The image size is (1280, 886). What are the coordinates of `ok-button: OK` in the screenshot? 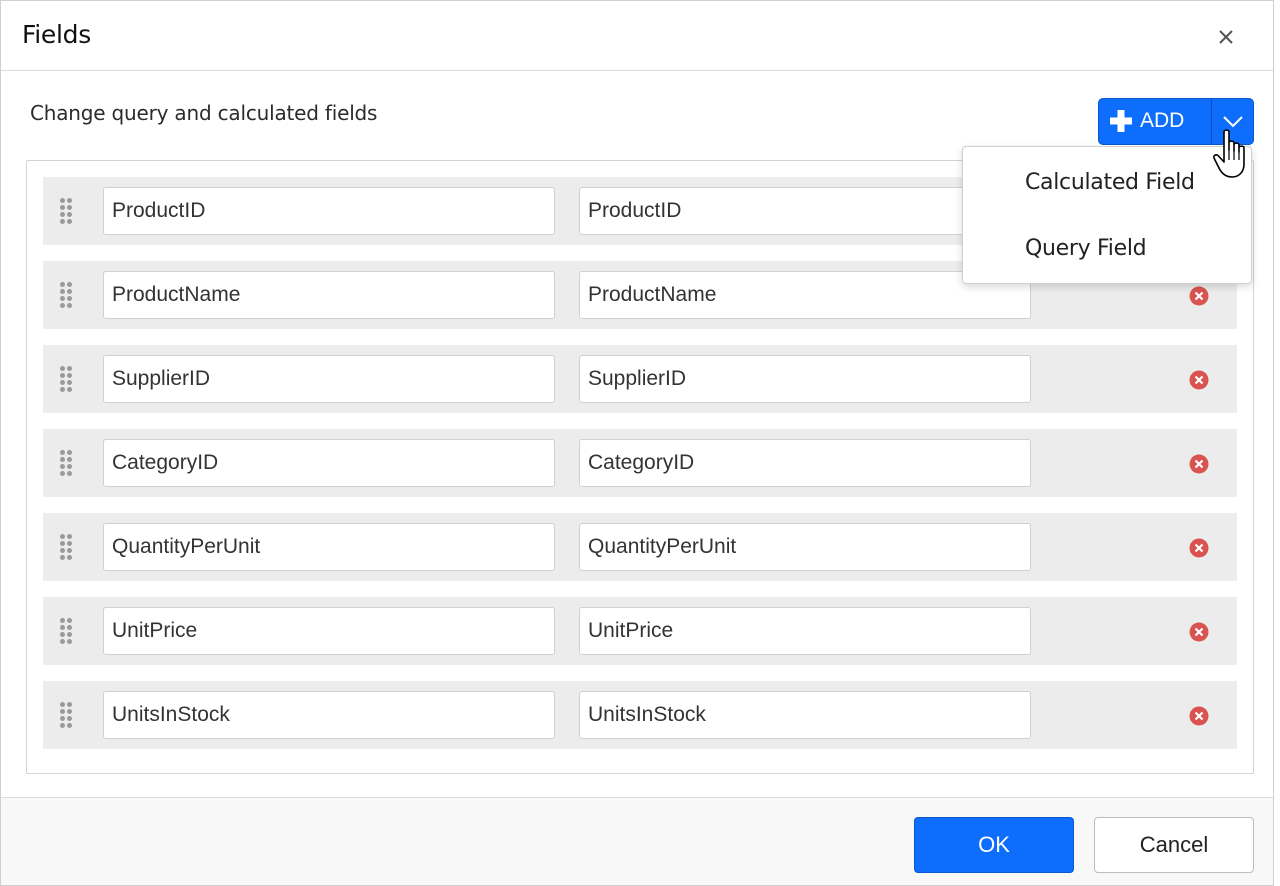 It's located at (994, 845).